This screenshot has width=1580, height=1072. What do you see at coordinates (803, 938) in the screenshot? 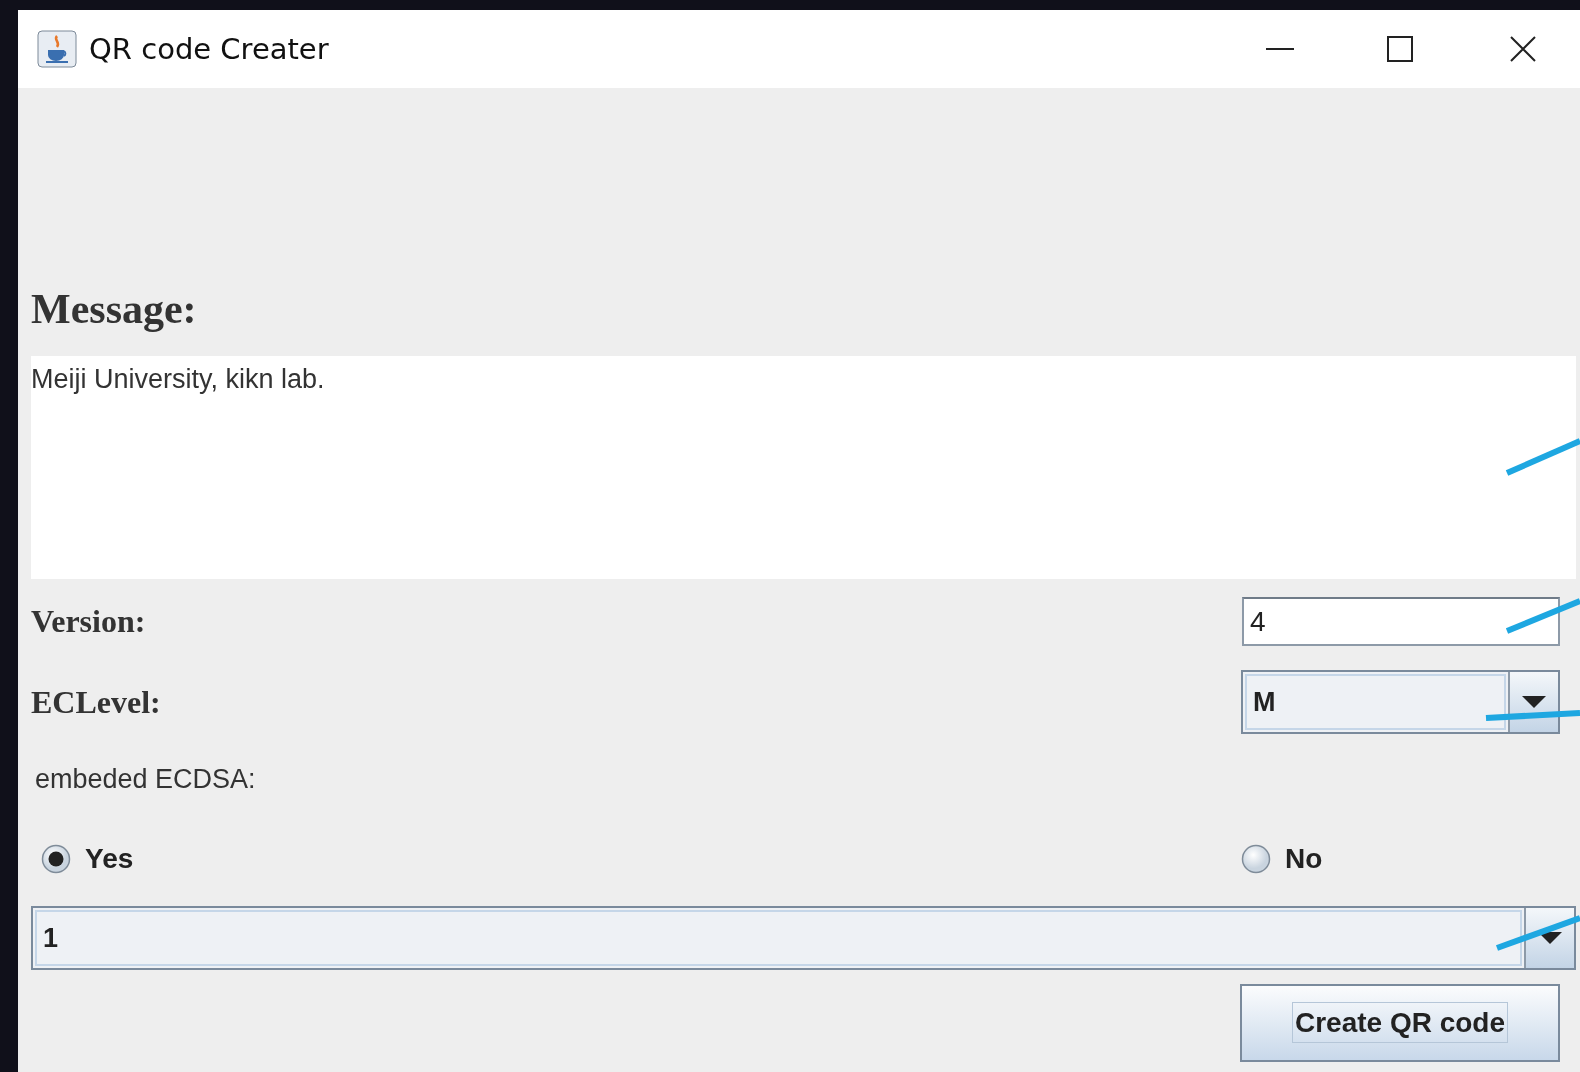
I see `key-dropdown: 1` at bounding box center [803, 938].